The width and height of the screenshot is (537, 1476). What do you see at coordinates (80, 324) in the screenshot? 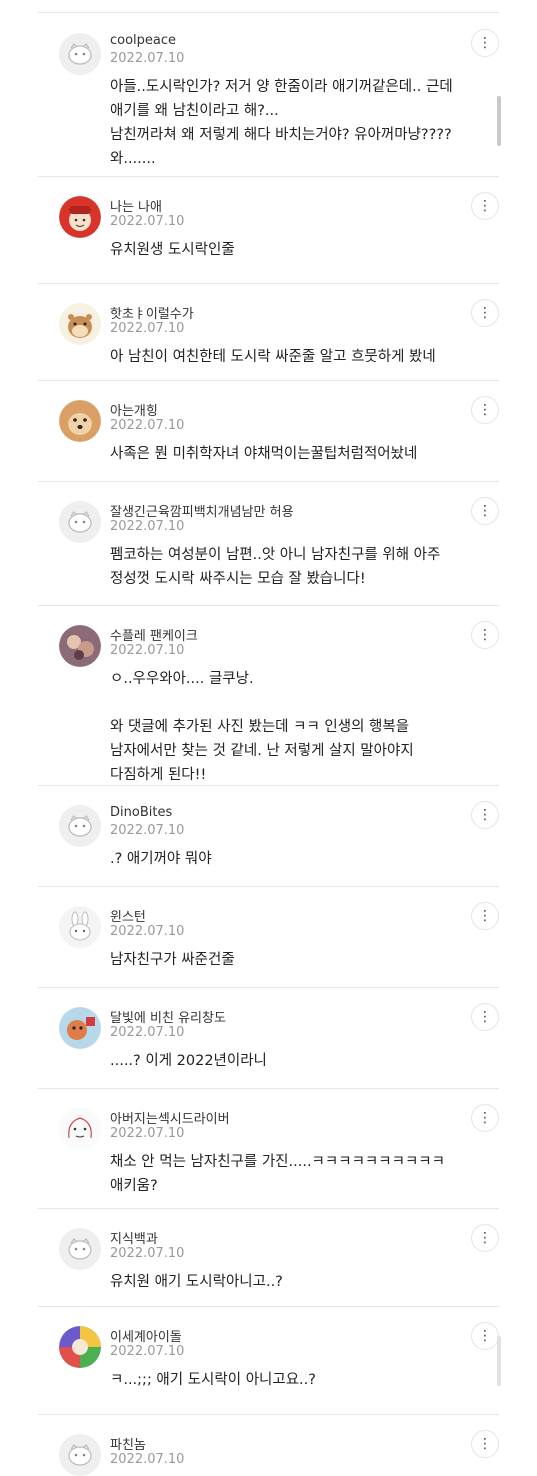
I see `hamster-avatar-icon` at bounding box center [80, 324].